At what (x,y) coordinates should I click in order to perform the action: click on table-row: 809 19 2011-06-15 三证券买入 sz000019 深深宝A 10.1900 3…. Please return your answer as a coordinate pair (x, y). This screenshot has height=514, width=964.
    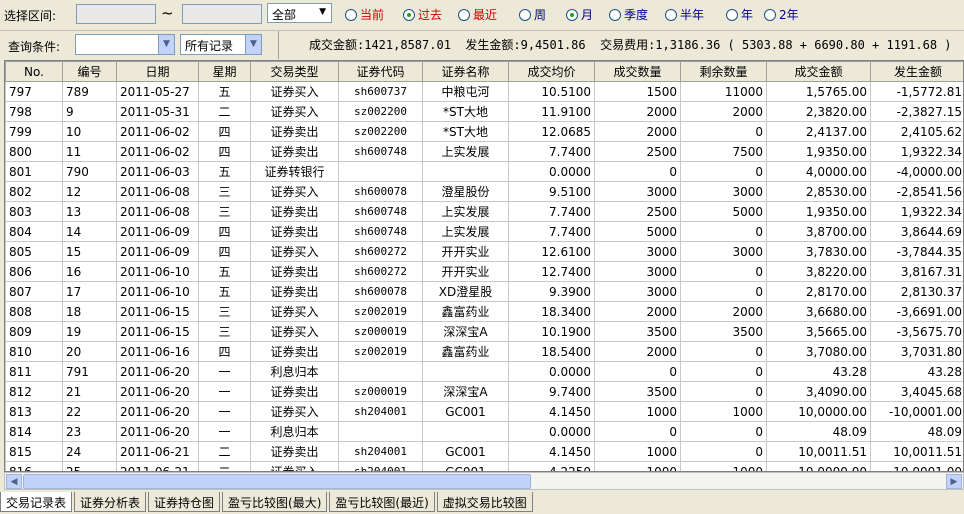
    Looking at the image, I should click on (484, 331).